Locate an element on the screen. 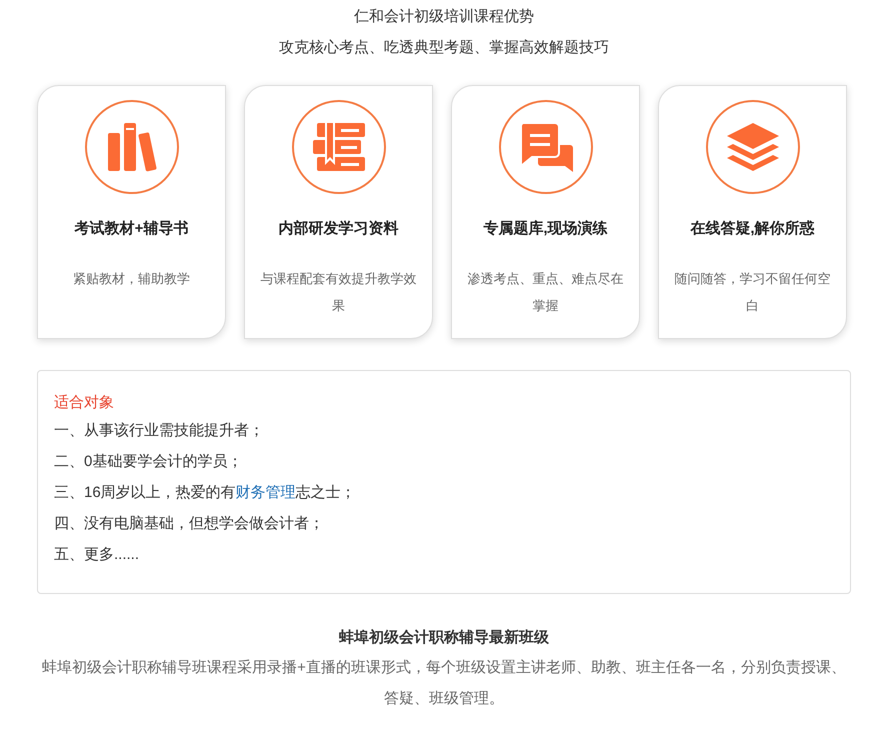 Image resolution: width=888 pixels, height=746 pixels. books-icon is located at coordinates (132, 147).